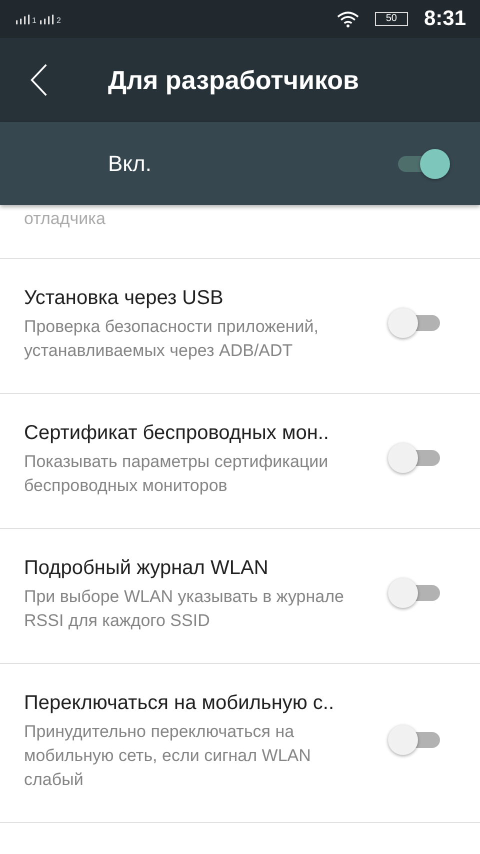 The height and width of the screenshot is (854, 480). Describe the element at coordinates (147, 568) in the screenshot. I see `setting-title: Подробный журнал WLAN` at that location.